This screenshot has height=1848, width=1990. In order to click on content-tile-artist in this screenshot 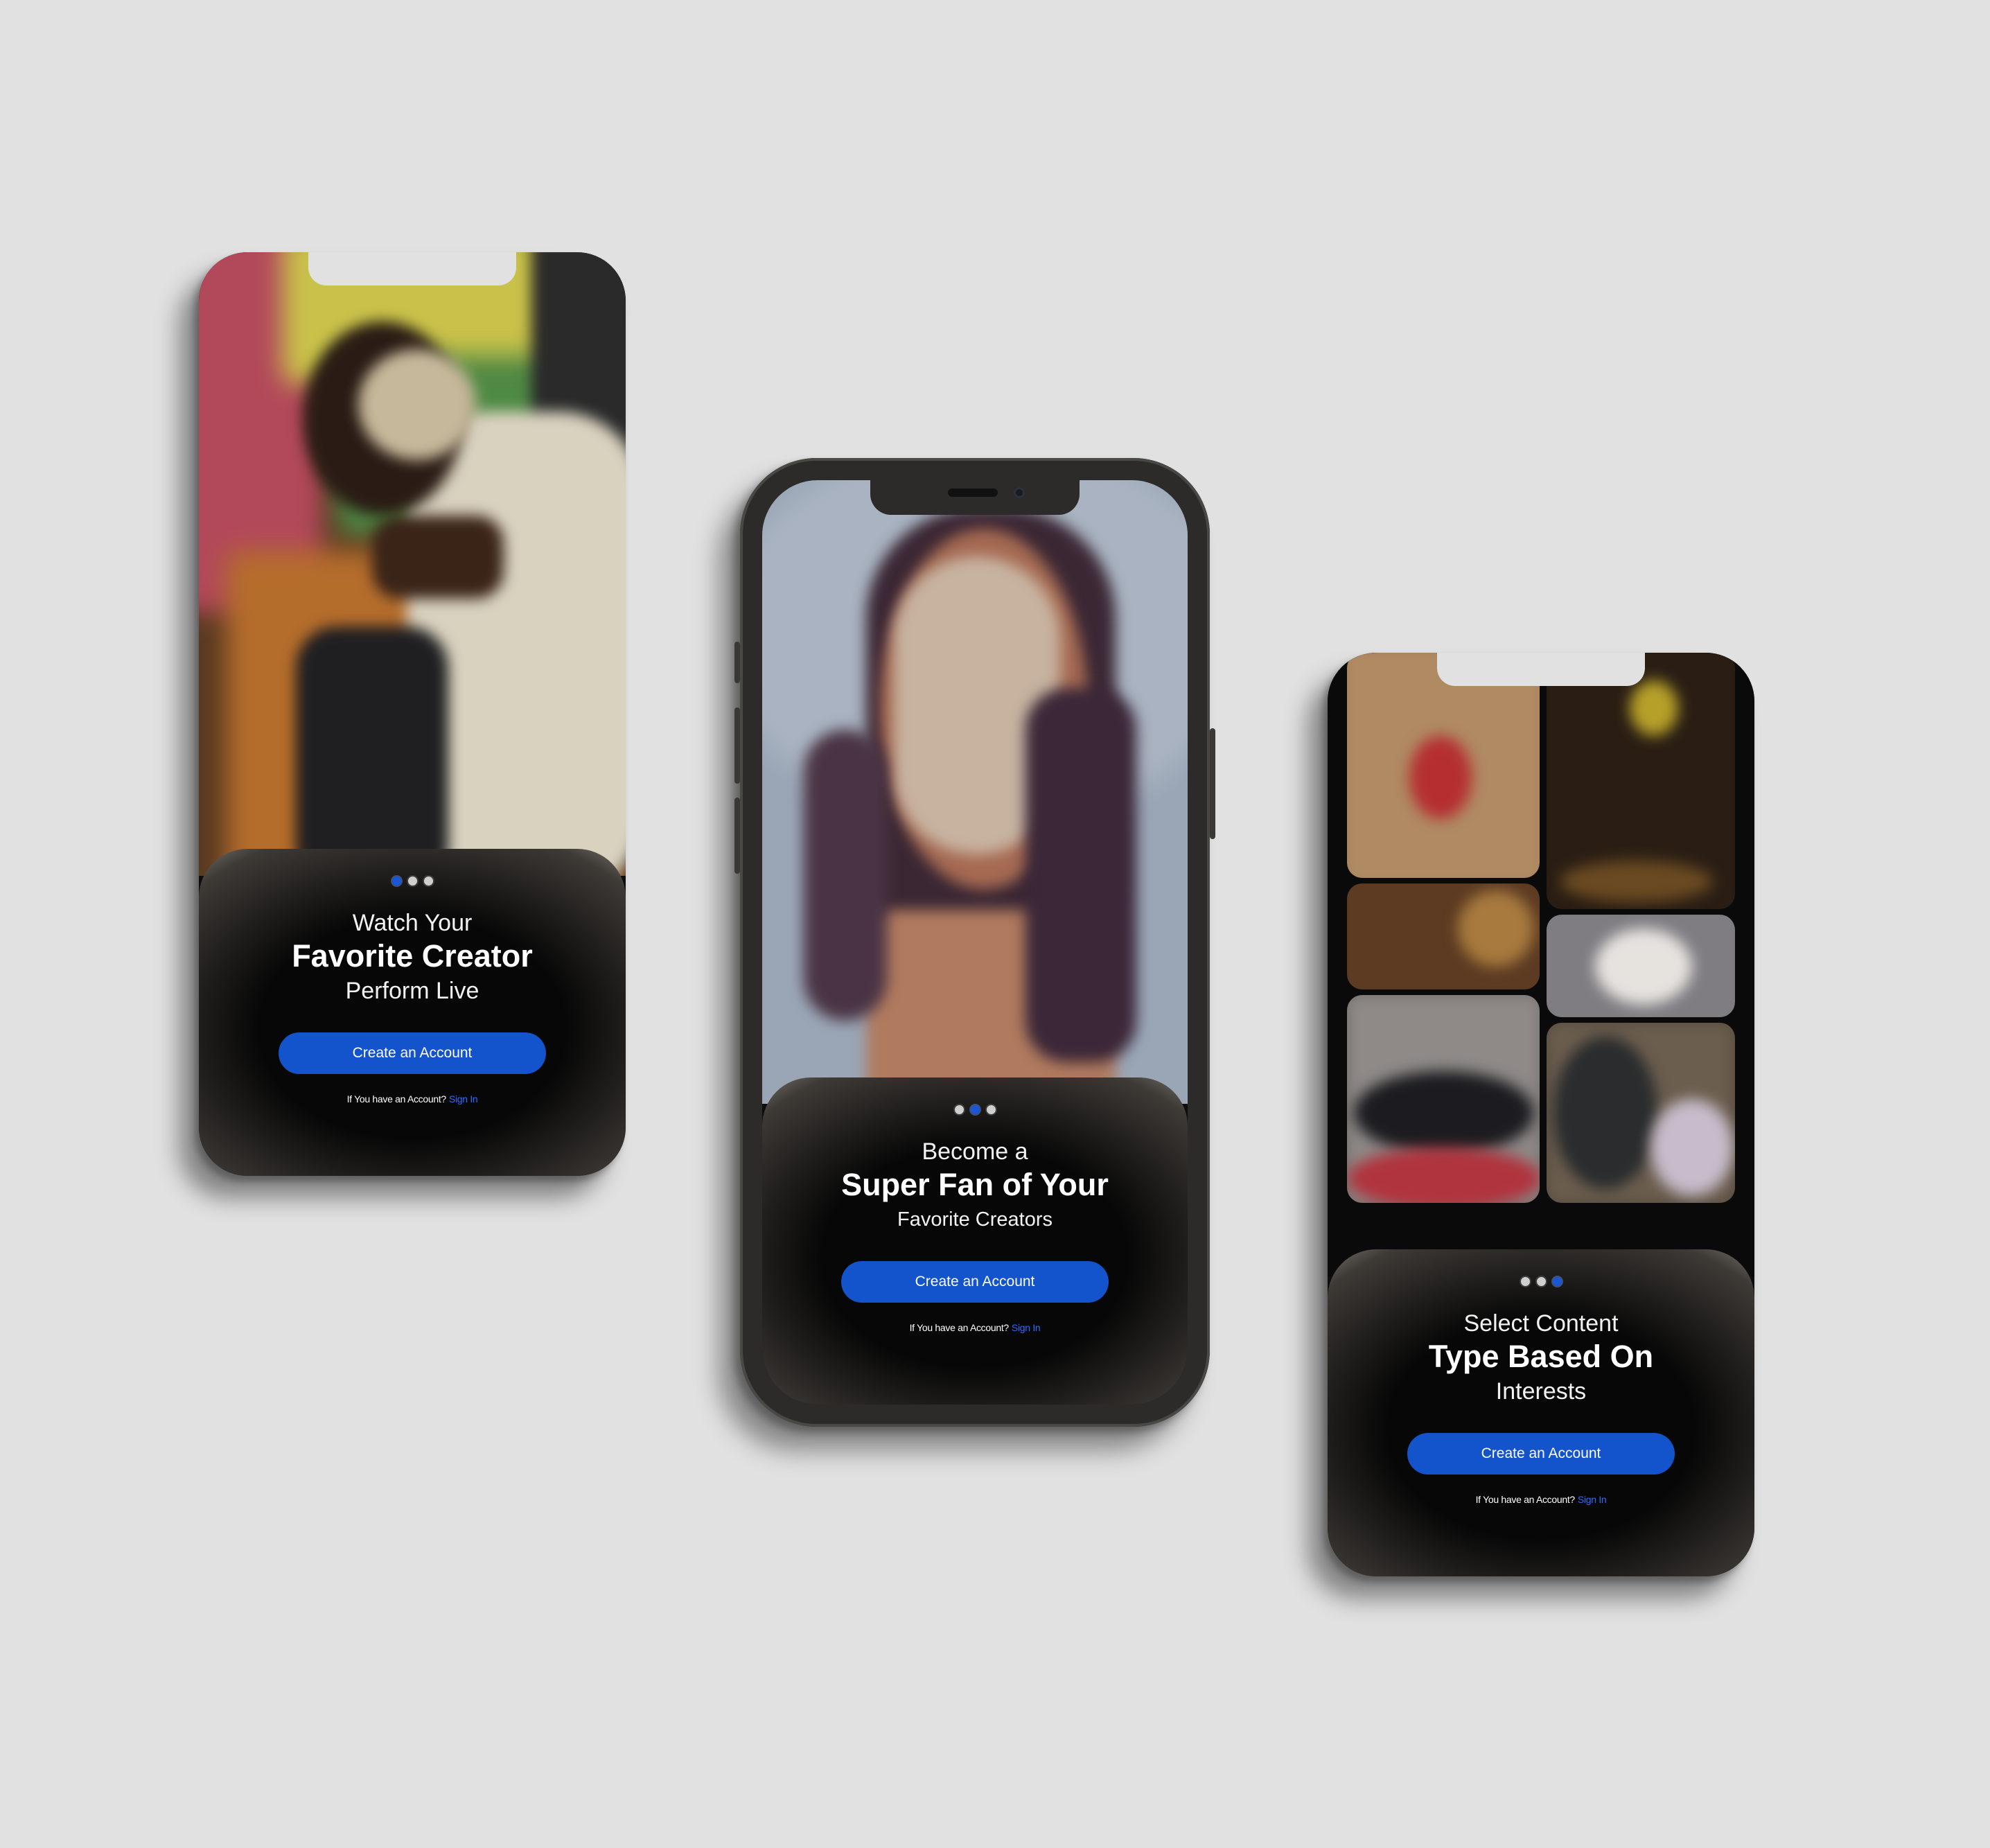, I will do `click(1641, 1113)`.